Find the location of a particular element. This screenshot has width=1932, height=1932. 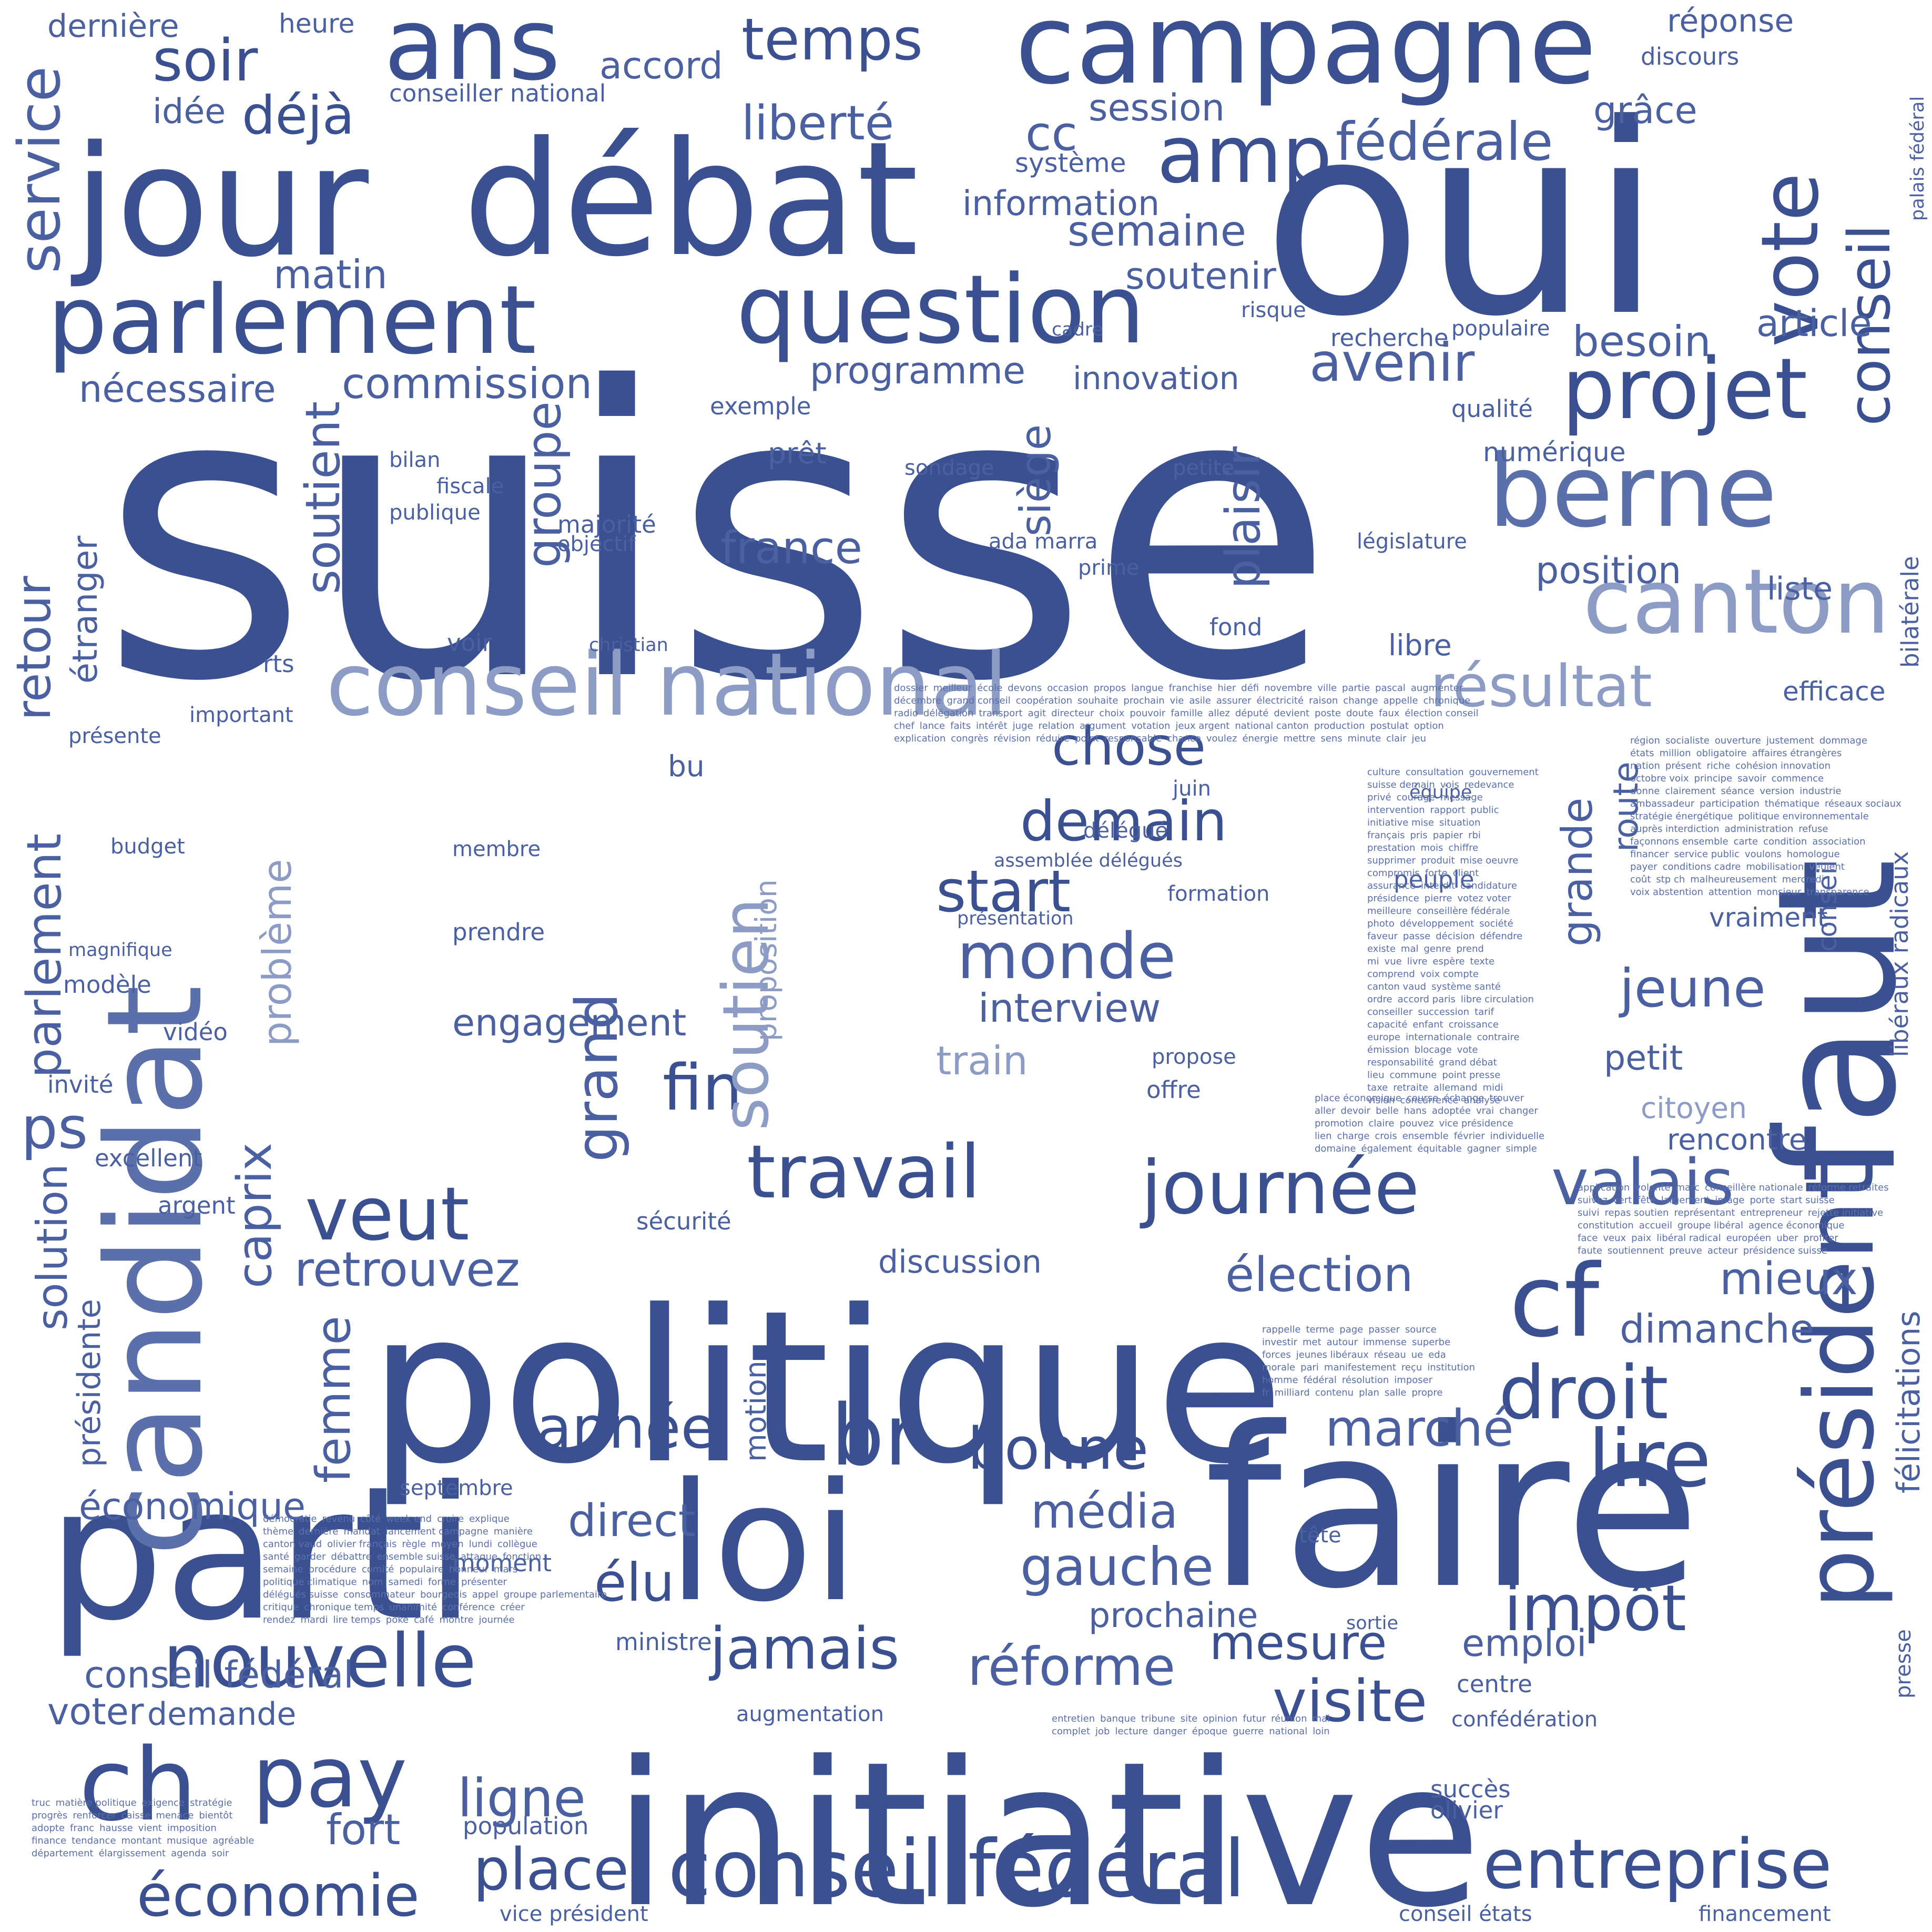

word-montre: montre is located at coordinates (456, 1619).